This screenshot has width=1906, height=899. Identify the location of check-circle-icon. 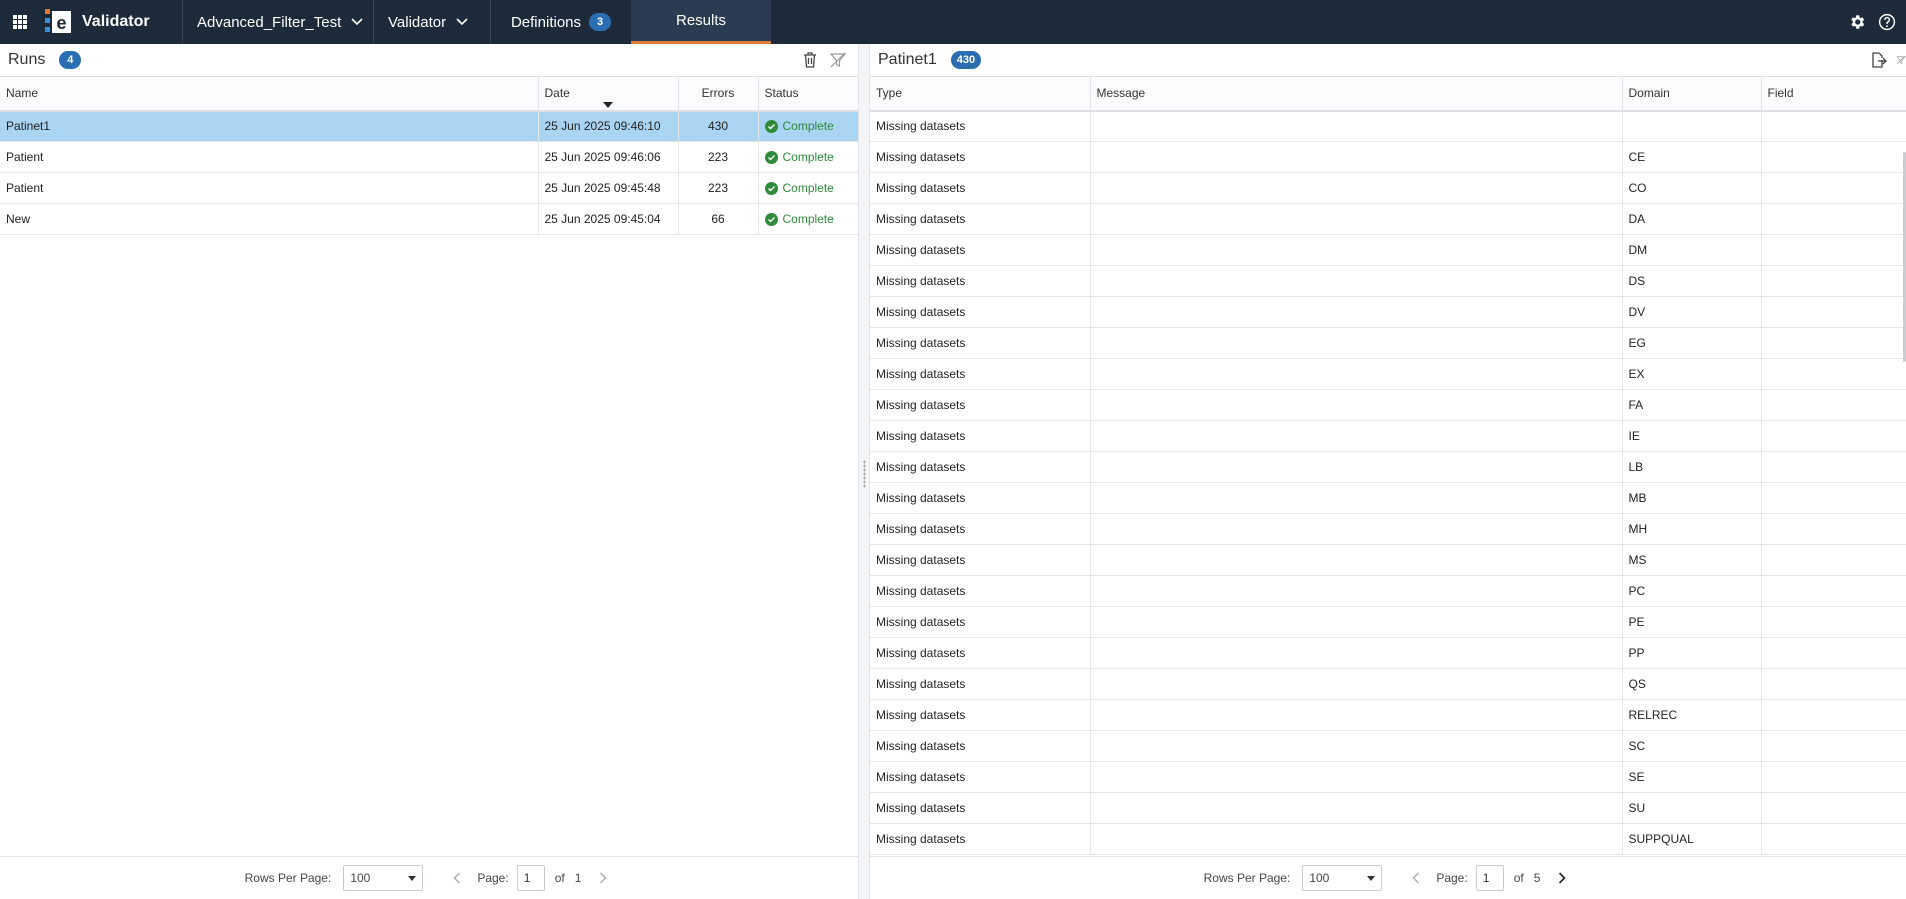
(771, 157).